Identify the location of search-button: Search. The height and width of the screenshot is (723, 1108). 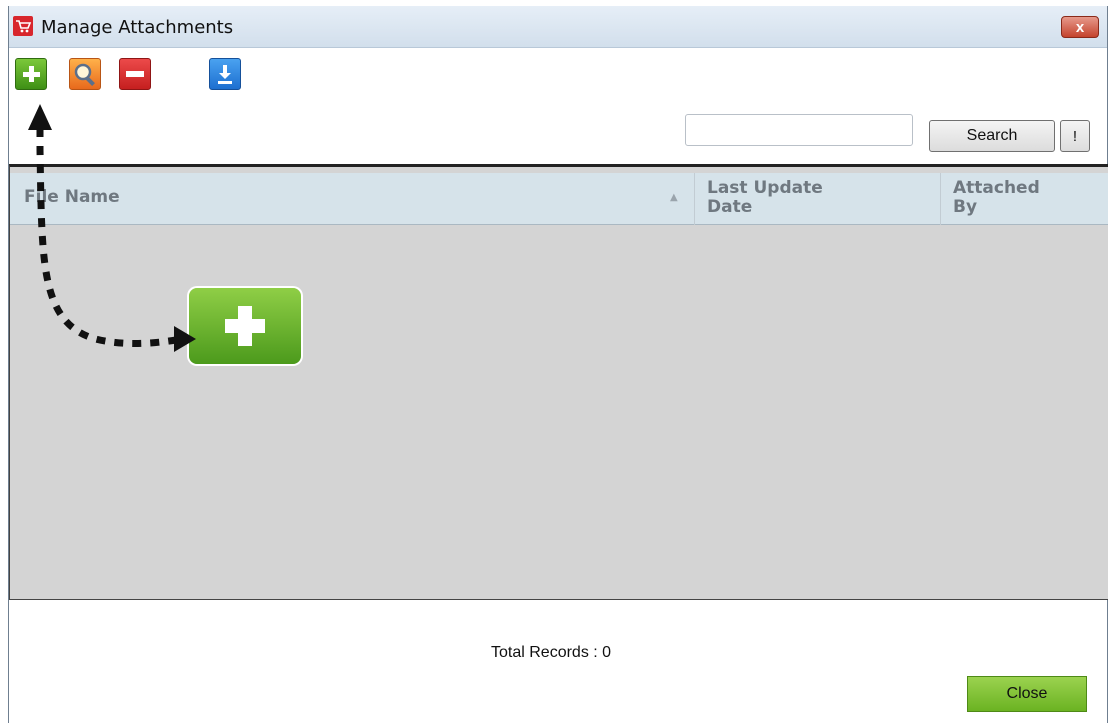
(992, 136).